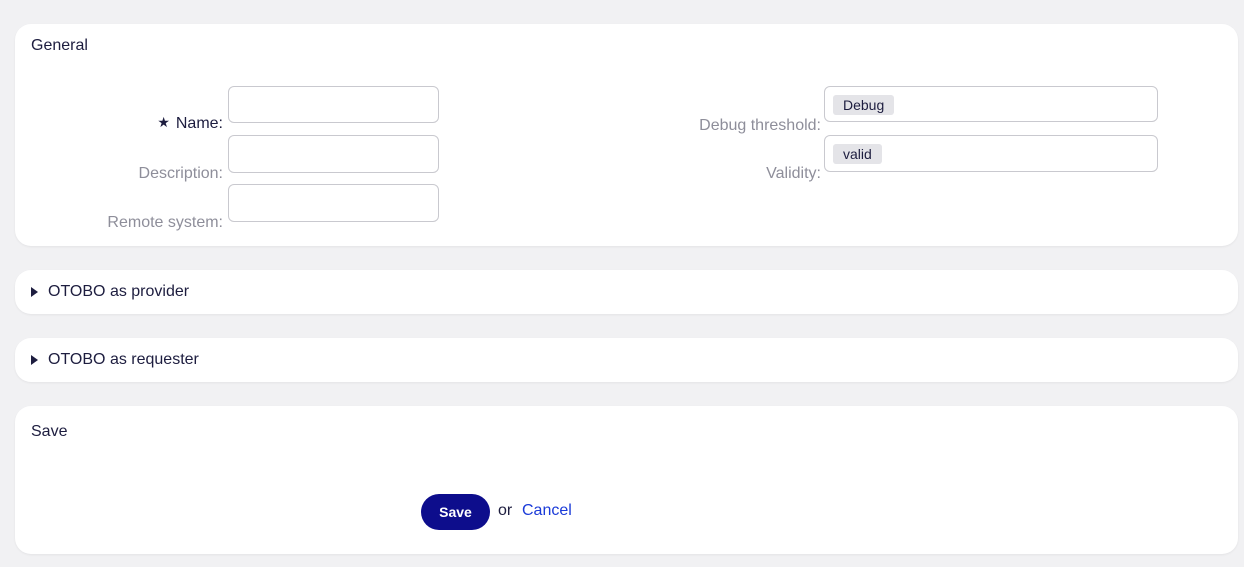 The width and height of the screenshot is (1244, 567). I want to click on validity-label: Validity:, so click(793, 173).